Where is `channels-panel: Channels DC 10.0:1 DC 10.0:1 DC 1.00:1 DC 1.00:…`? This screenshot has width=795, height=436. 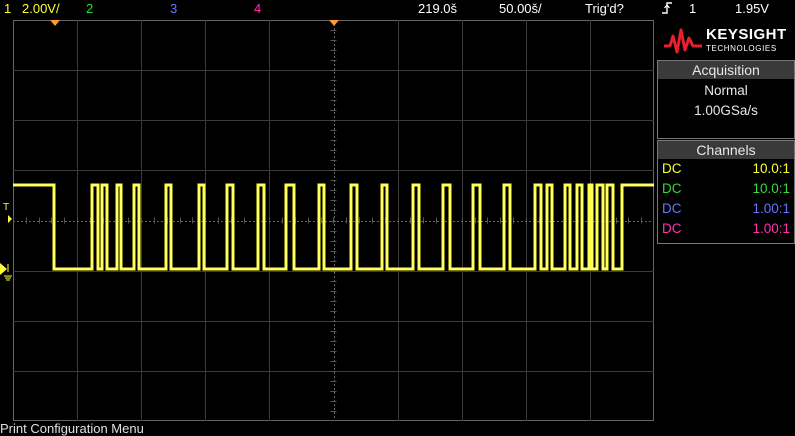
channels-panel: Channels DC 10.0:1 DC 10.0:1 DC 1.00:1 DC 1.00:… is located at coordinates (726, 192).